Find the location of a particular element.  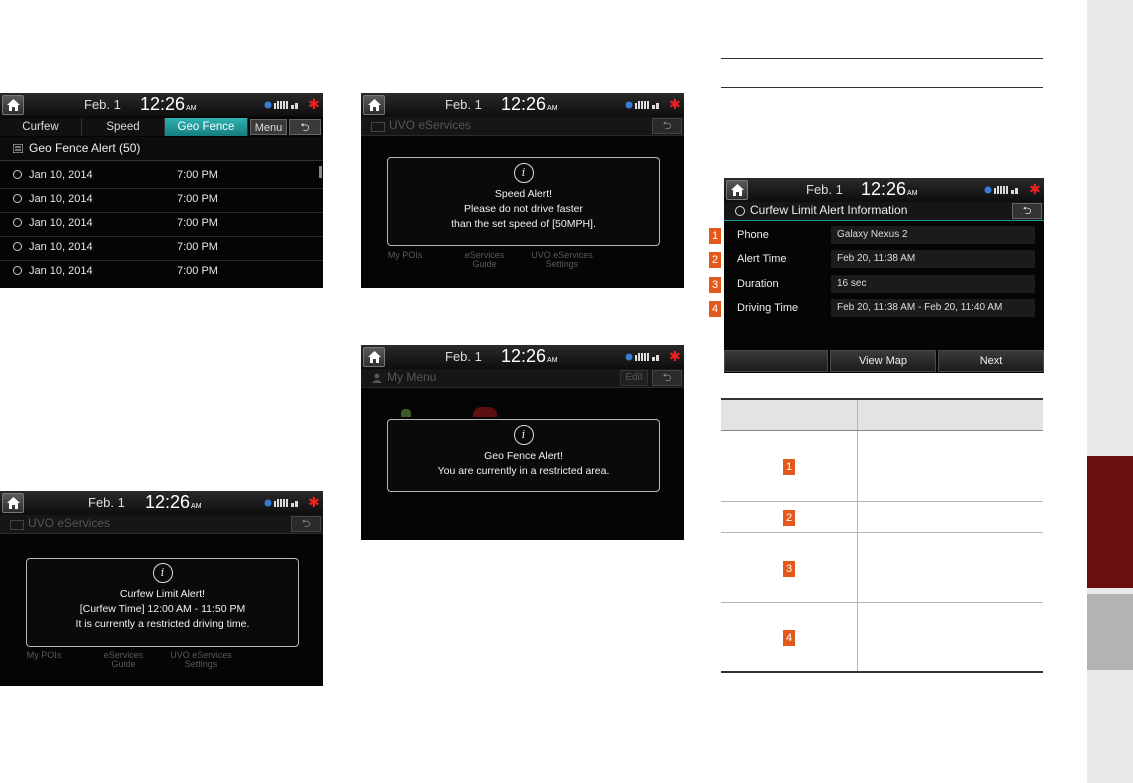

info-label: Driving Time is located at coordinates (768, 308).